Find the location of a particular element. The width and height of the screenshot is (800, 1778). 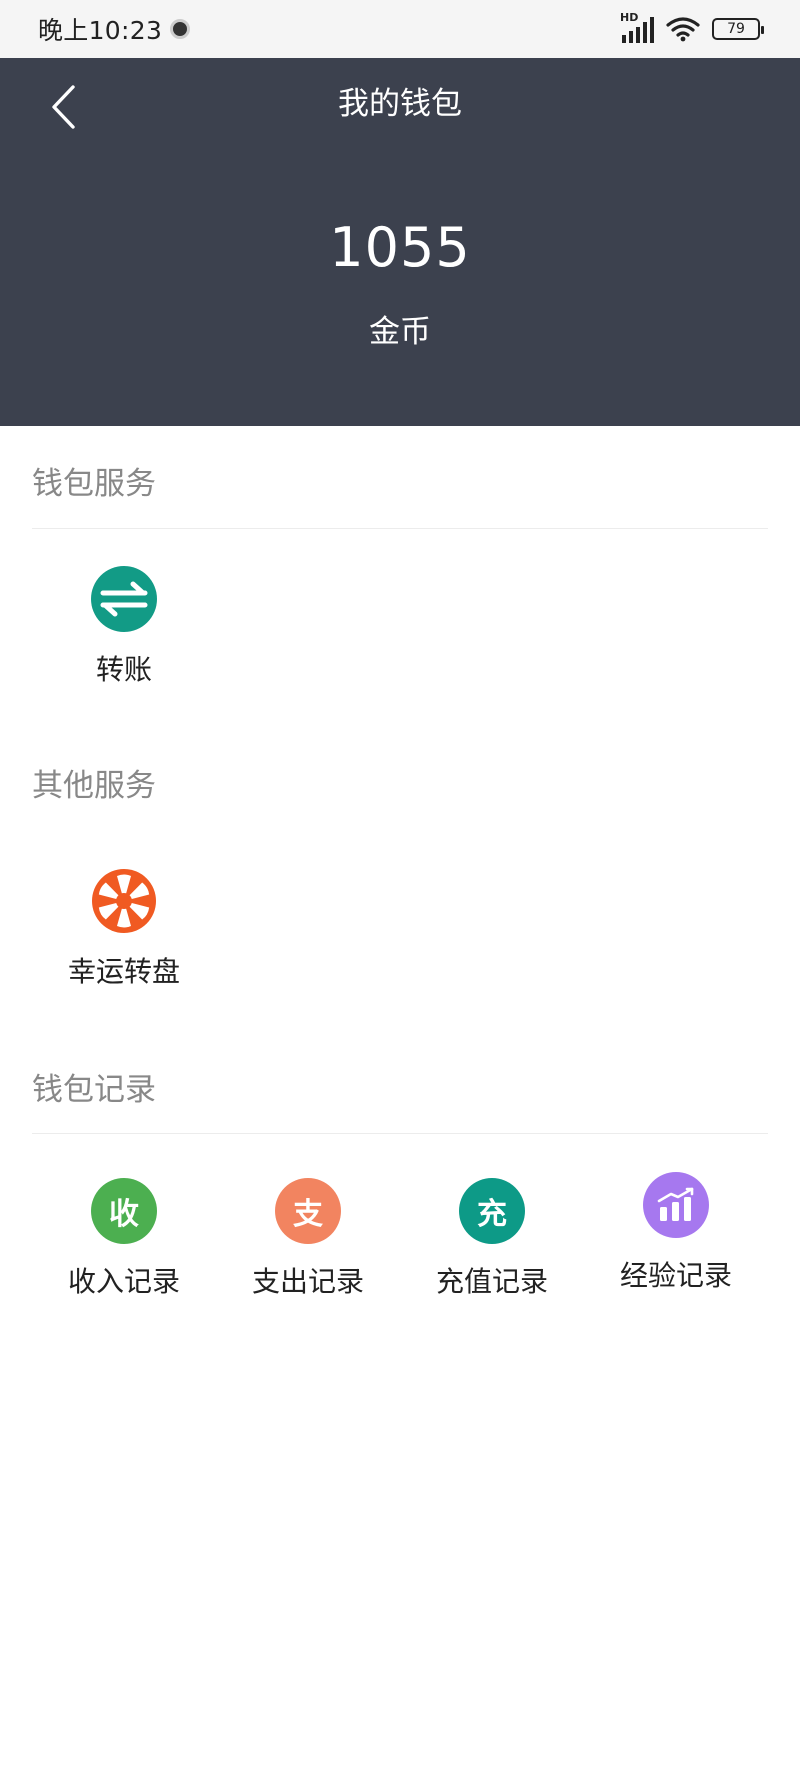

experience-chart-icon is located at coordinates (676, 1205).